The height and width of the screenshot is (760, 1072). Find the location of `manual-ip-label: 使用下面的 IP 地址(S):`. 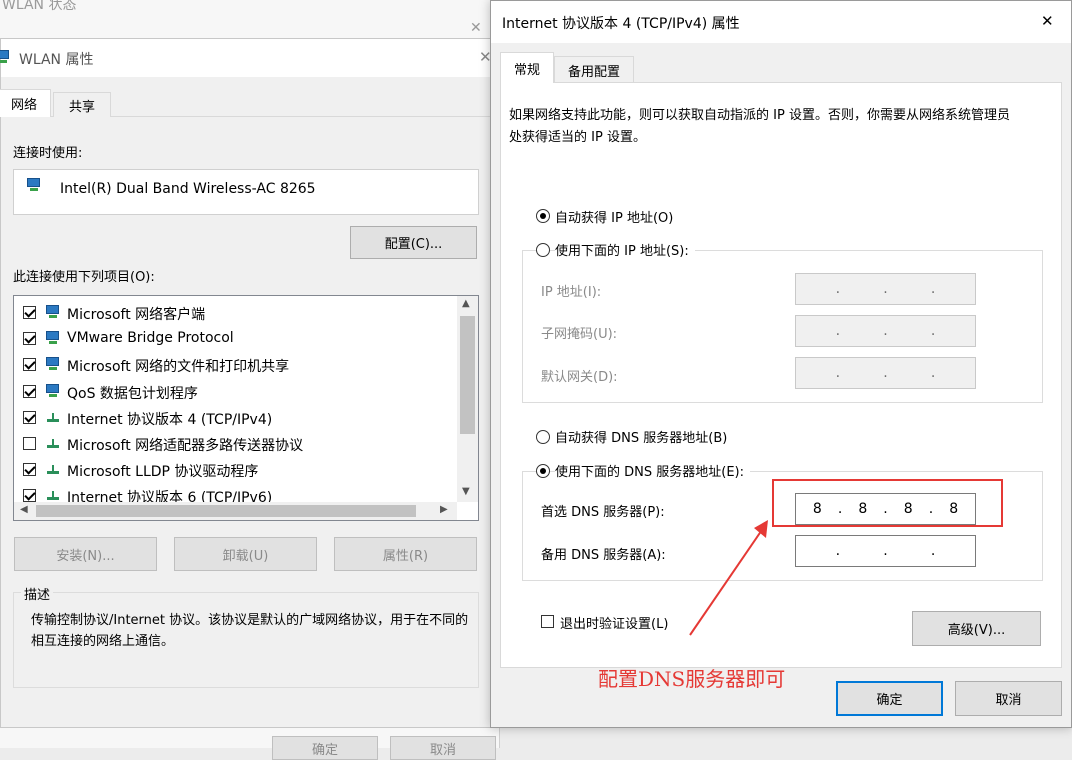

manual-ip-label: 使用下面的 IP 地址(S): is located at coordinates (625, 249).